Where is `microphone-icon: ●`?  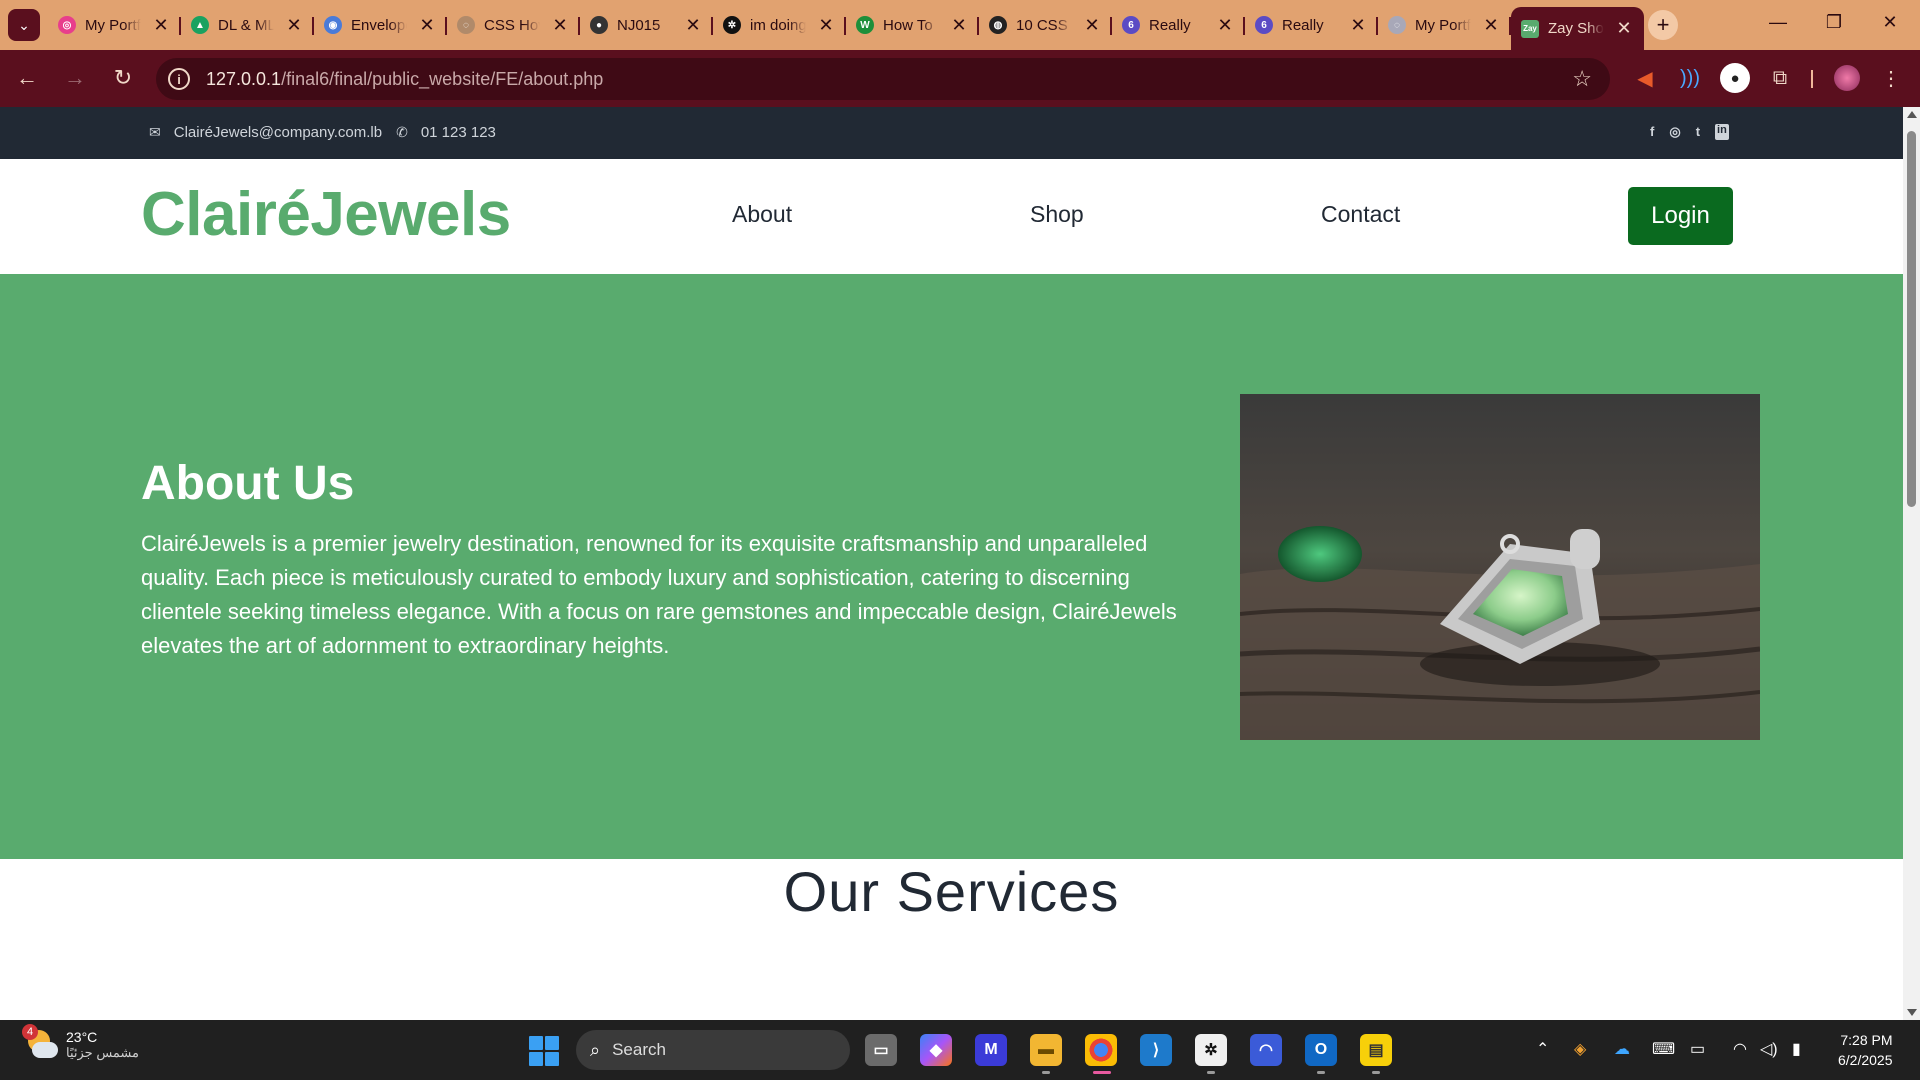
microphone-icon: ● is located at coordinates (1735, 78).